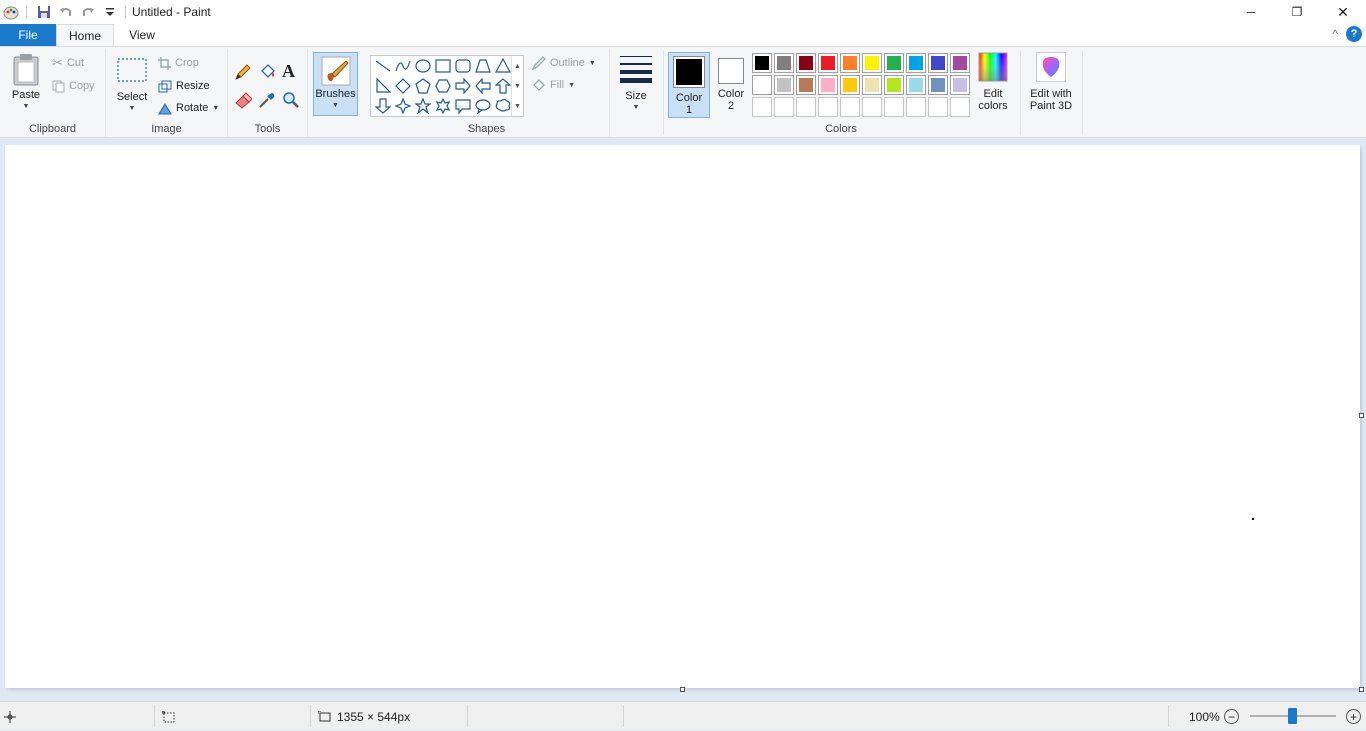  I want to click on outline-button: Outline ▼, so click(564, 63).